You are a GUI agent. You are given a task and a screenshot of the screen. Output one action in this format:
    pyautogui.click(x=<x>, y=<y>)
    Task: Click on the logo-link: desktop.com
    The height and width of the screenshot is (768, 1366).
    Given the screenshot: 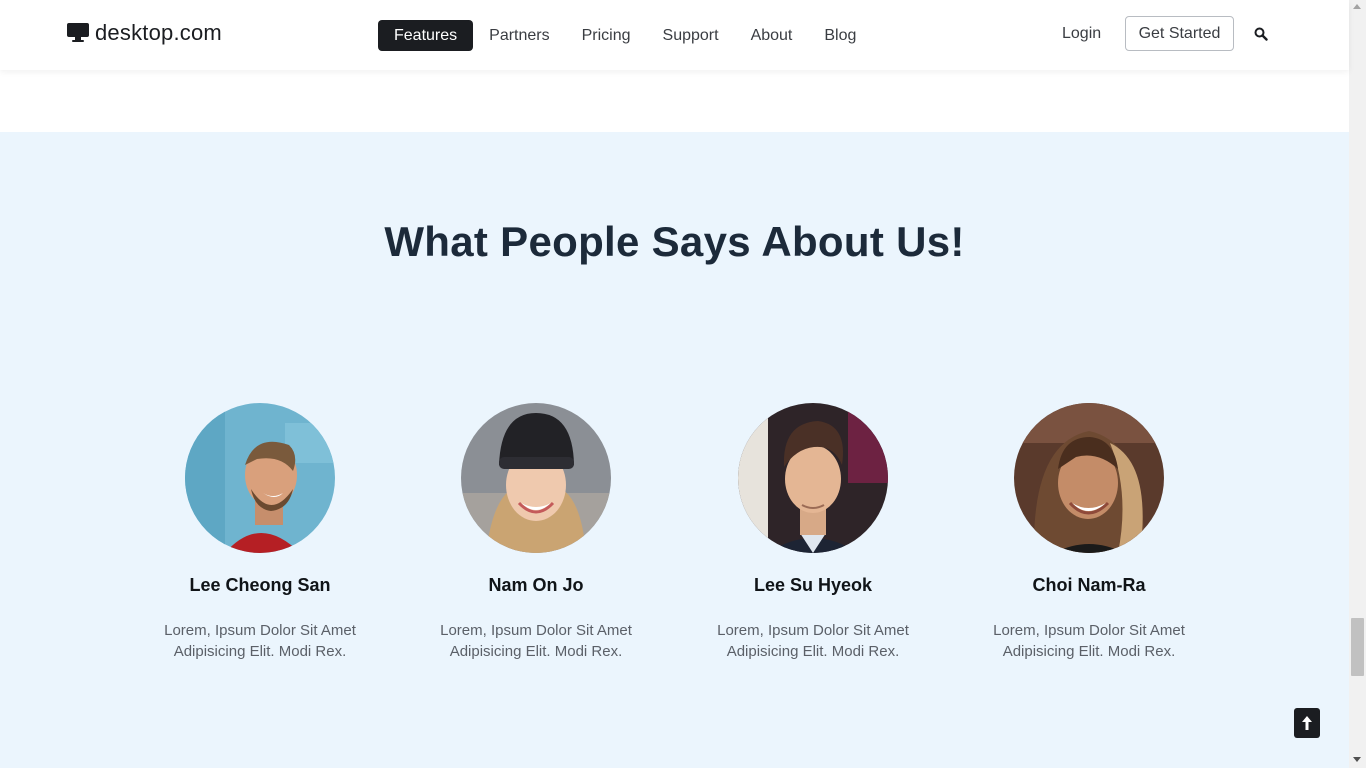 What is the action you would take?
    pyautogui.click(x=144, y=33)
    